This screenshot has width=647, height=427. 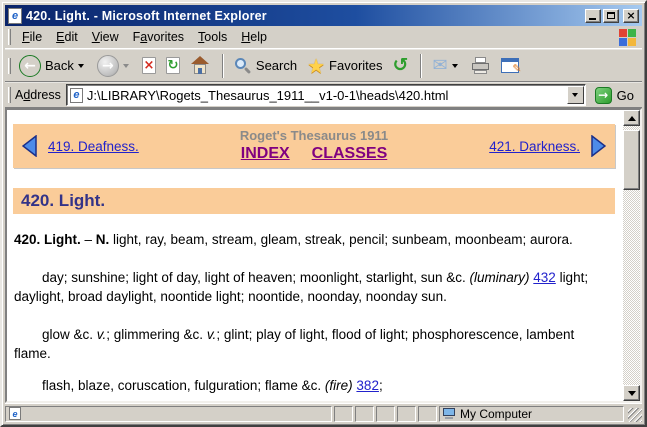 I want to click on favorites-star-icon: ★, so click(x=316, y=65).